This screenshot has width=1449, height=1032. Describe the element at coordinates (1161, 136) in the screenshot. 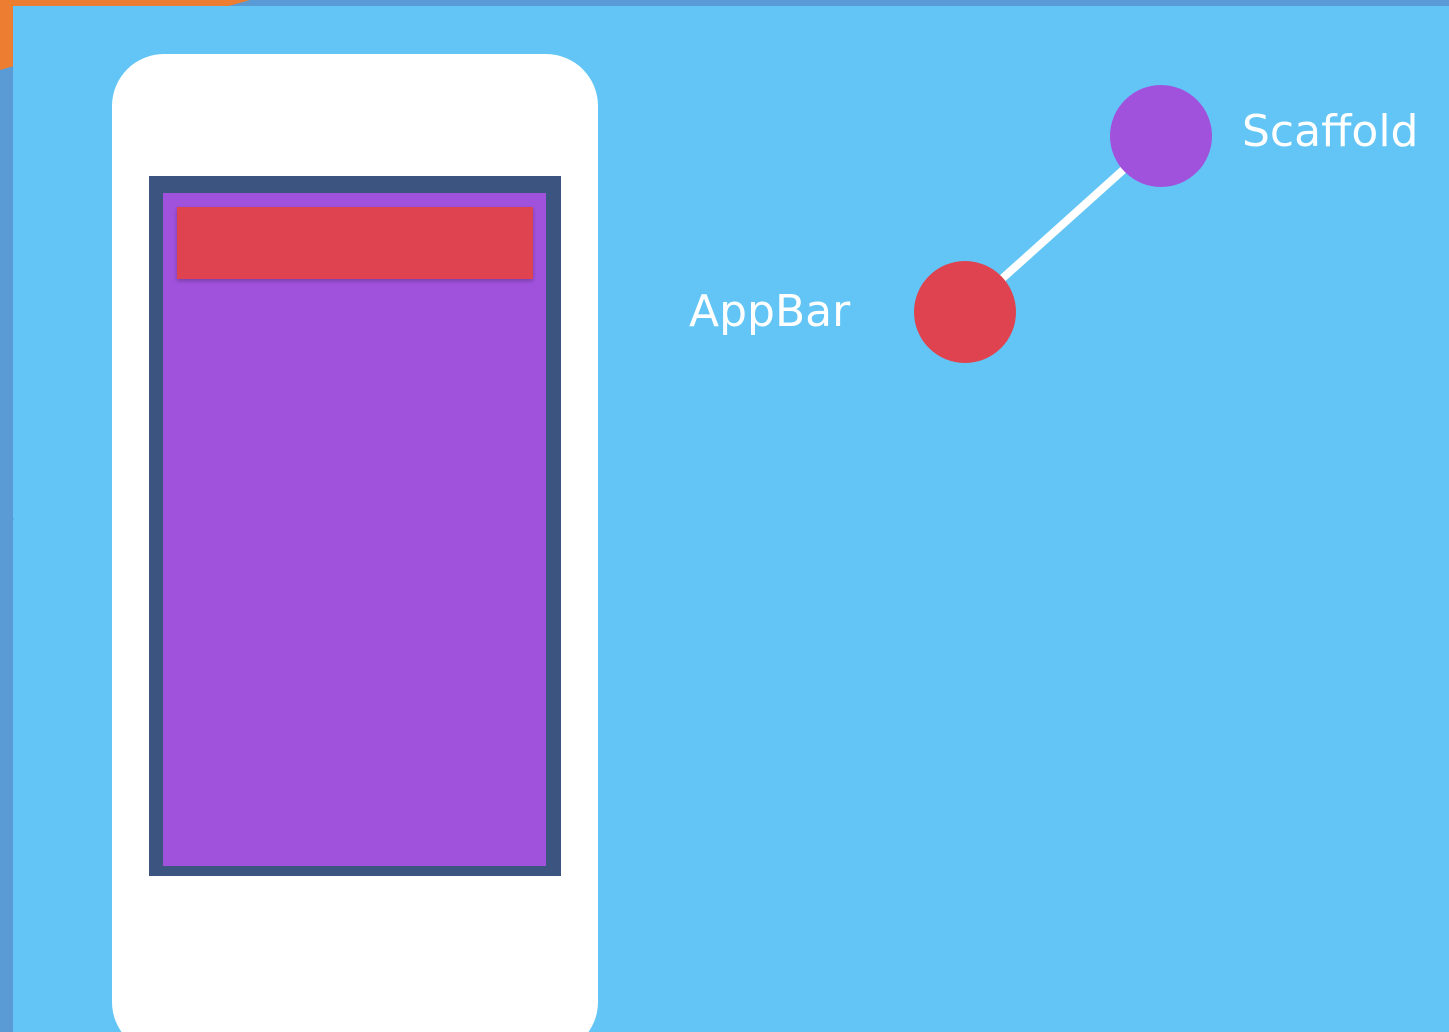

I see `scaffold-node` at that location.